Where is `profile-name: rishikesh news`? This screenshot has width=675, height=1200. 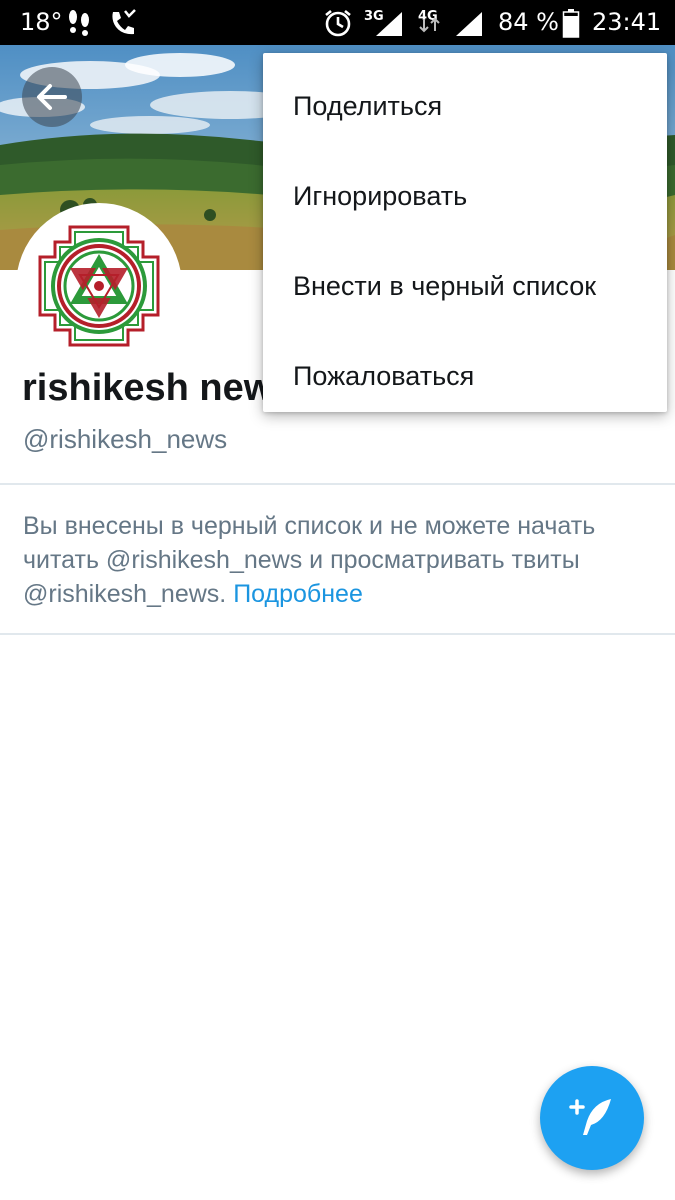
profile-name: rishikesh news is located at coordinates (158, 388).